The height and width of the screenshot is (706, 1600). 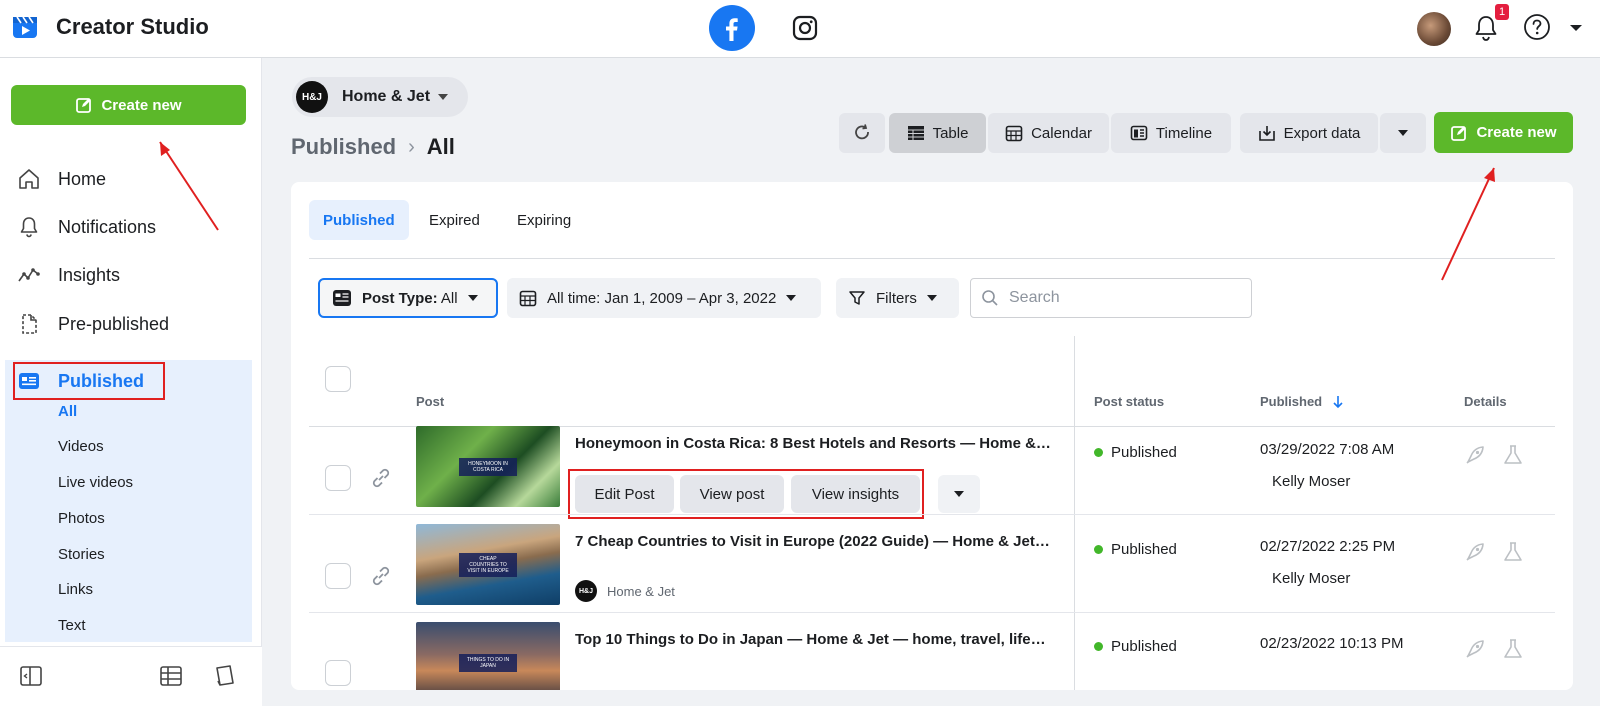 What do you see at coordinates (1311, 578) in the screenshot?
I see `post-author: Kelly Moser` at bounding box center [1311, 578].